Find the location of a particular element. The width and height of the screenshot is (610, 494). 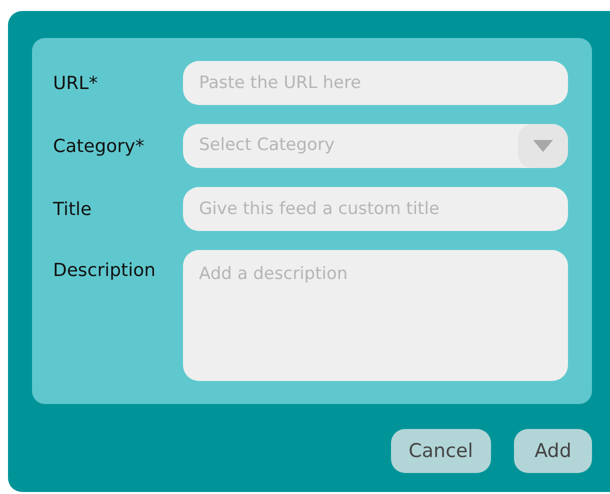

dialog-button: Cancel is located at coordinates (440, 451).